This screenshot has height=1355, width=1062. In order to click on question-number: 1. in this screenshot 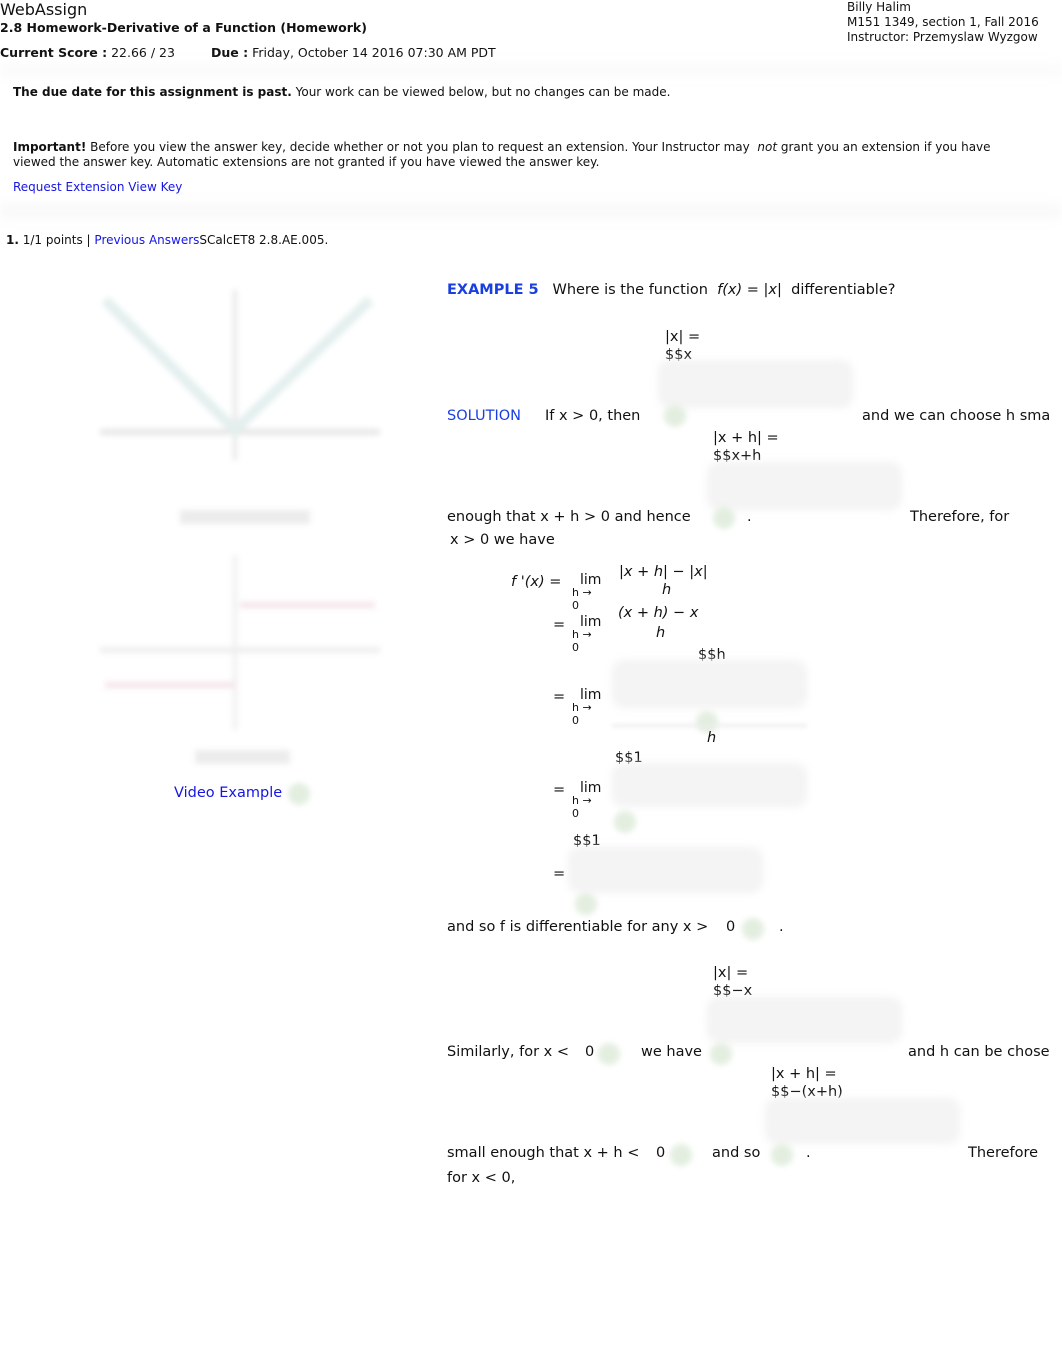, I will do `click(12, 240)`.